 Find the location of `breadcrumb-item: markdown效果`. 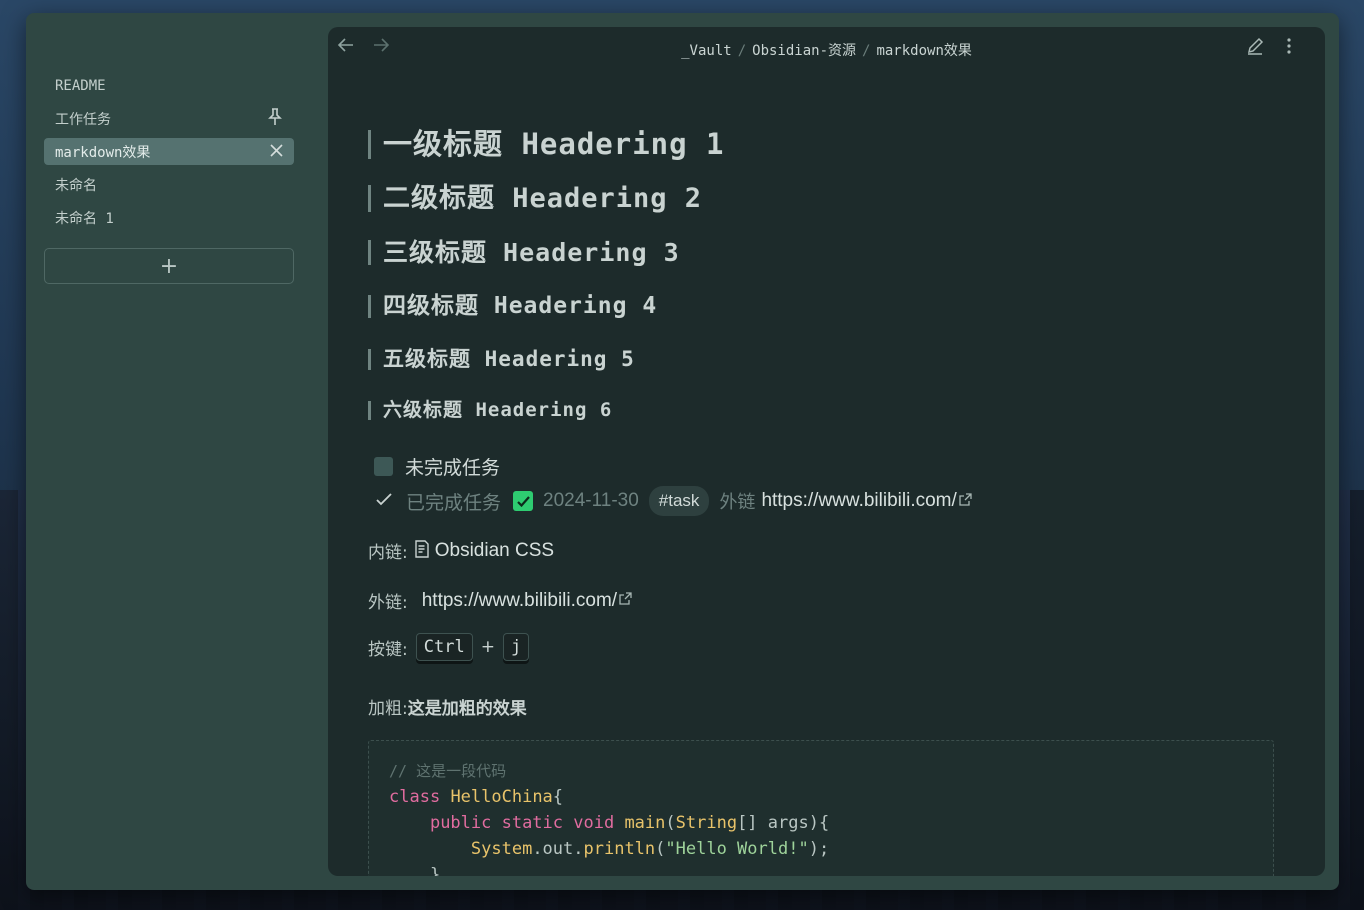

breadcrumb-item: markdown效果 is located at coordinates (923, 51).